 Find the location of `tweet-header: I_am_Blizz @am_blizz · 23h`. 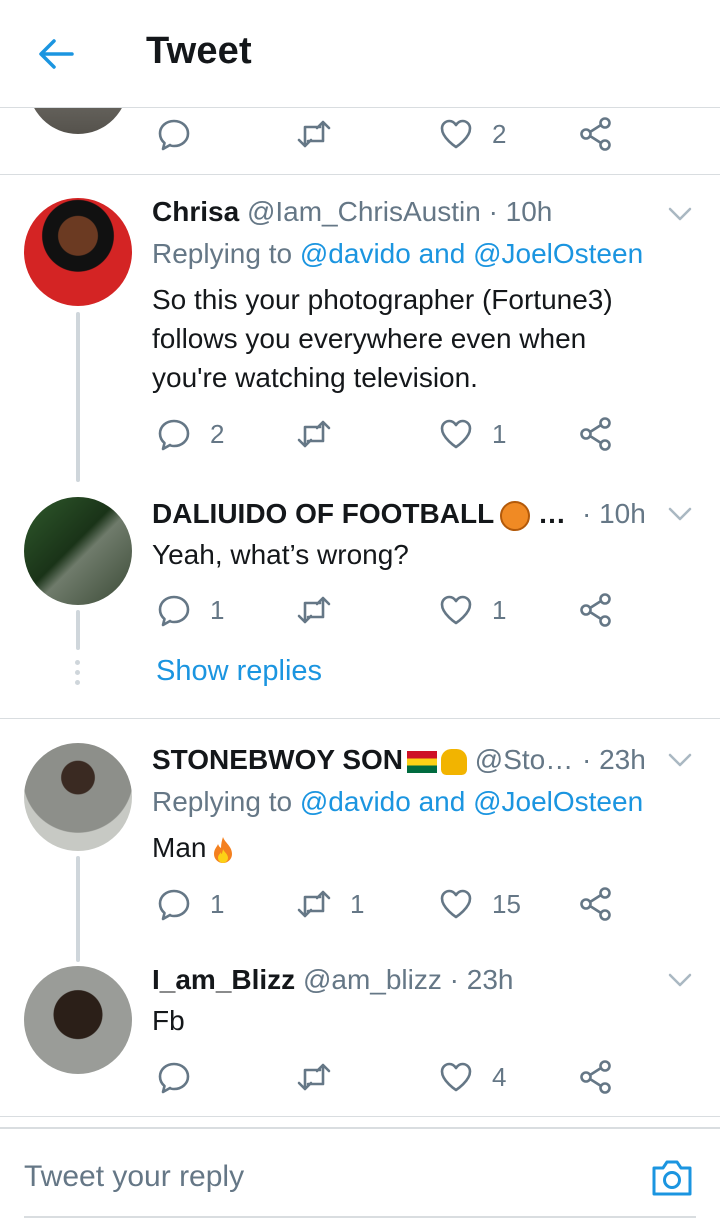

tweet-header: I_am_Blizz @am_blizz · 23h is located at coordinates (332, 980).